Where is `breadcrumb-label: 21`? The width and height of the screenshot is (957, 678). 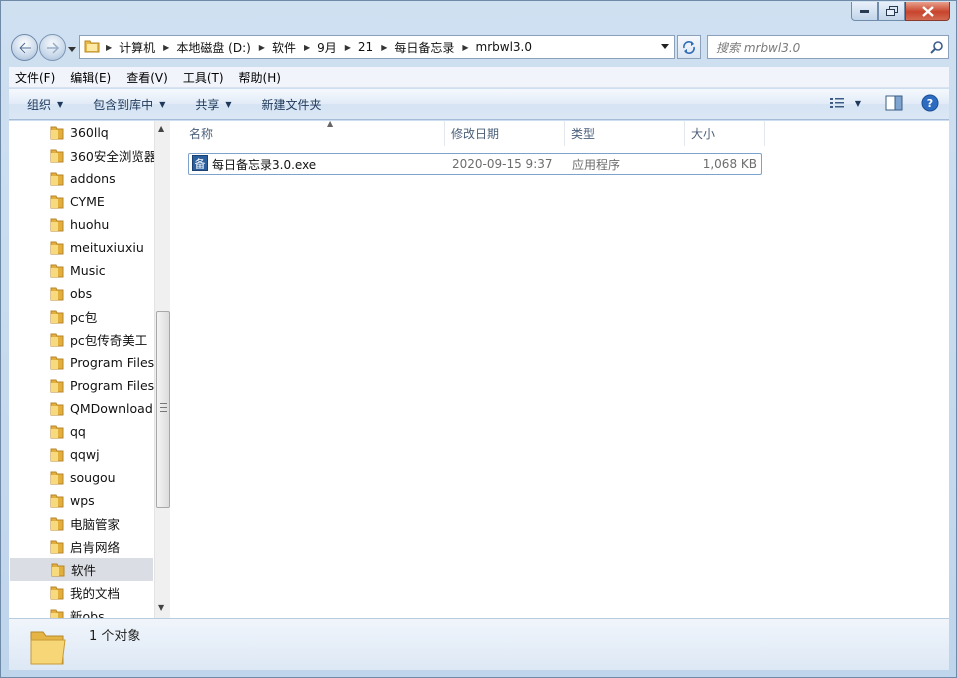
breadcrumb-label: 21 is located at coordinates (365, 47).